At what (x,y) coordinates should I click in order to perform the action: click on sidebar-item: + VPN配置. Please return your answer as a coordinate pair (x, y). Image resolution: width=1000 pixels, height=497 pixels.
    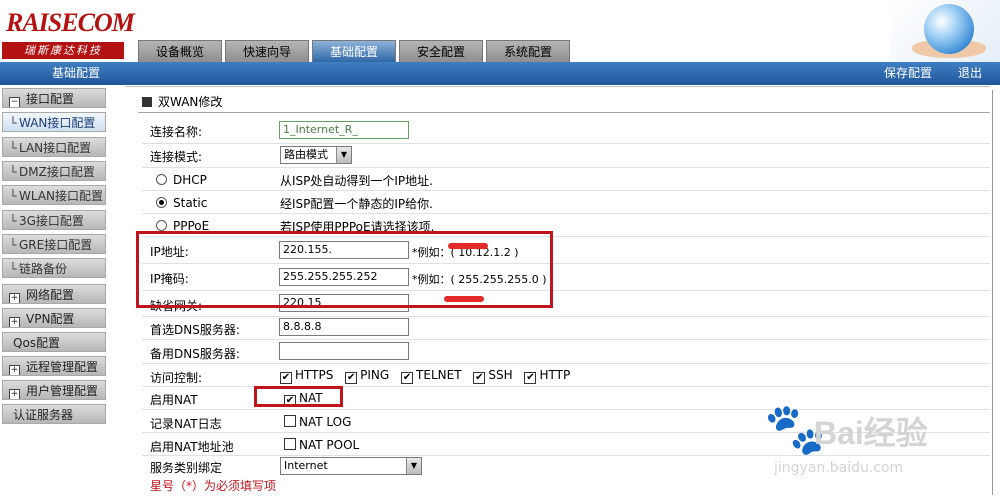
    Looking at the image, I should click on (54, 318).